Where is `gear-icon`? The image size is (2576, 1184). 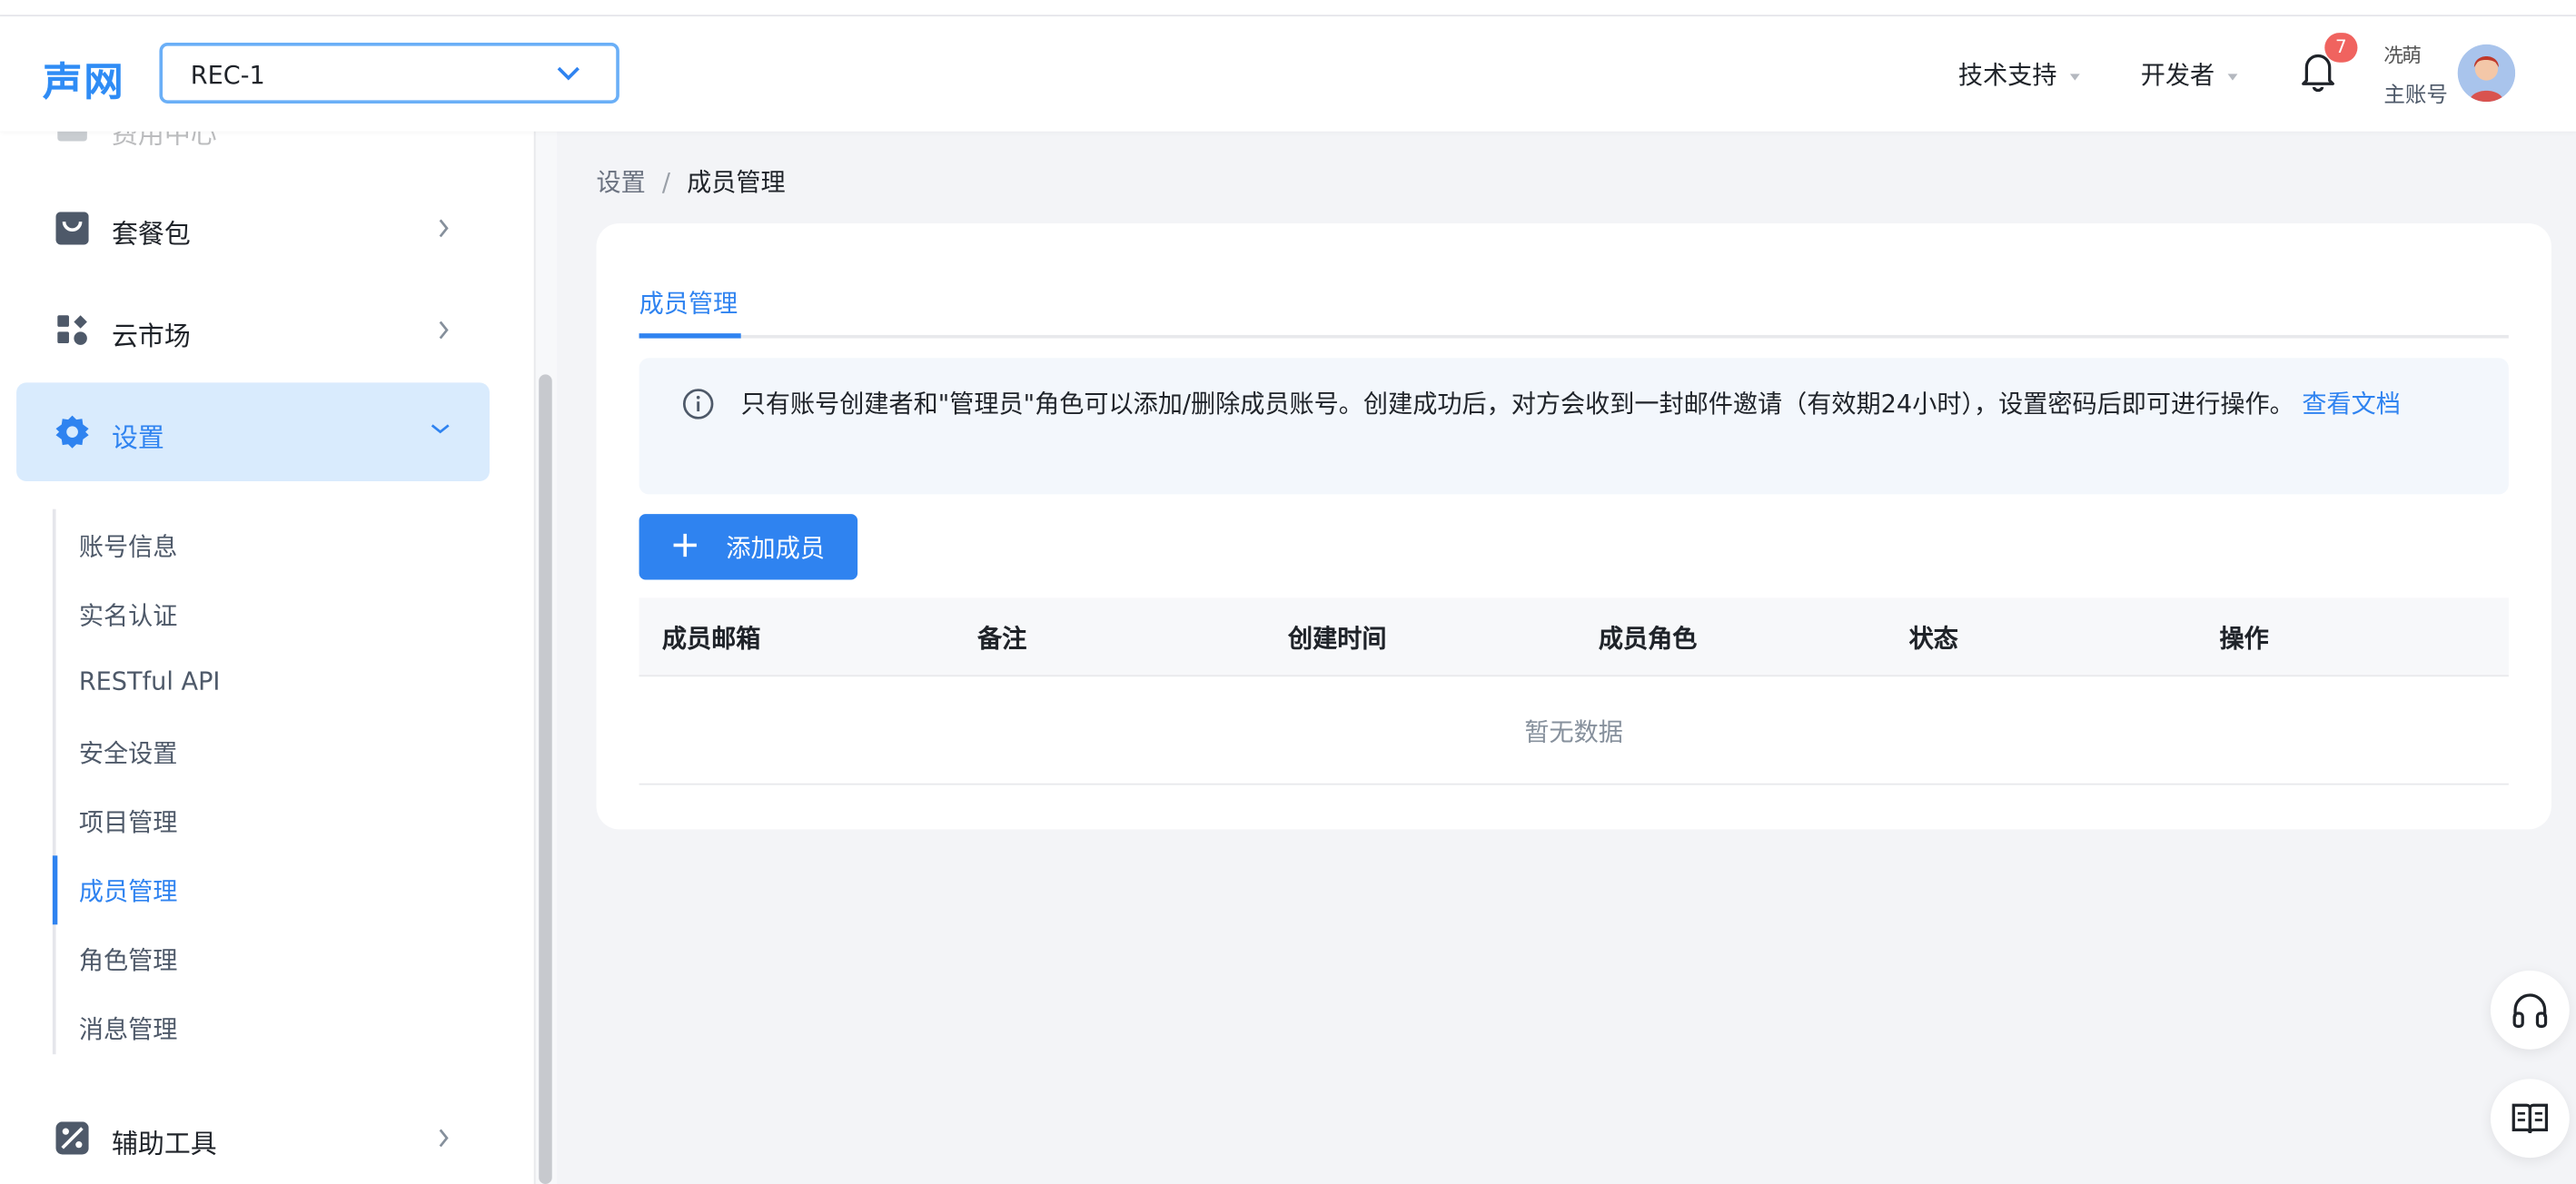
gear-icon is located at coordinates (72, 432).